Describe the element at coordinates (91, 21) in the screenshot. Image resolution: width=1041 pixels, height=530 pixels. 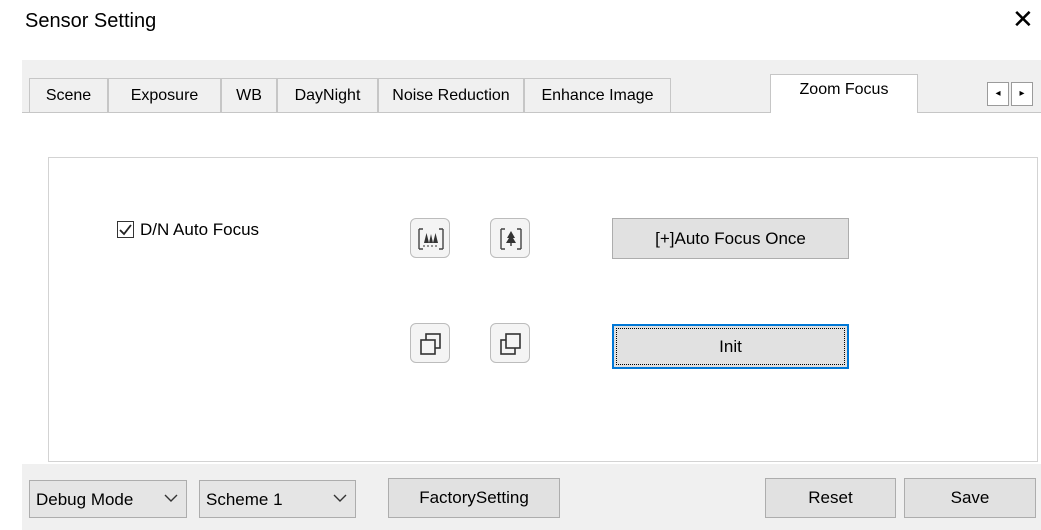
I see `window-title: Sensor Setting` at that location.